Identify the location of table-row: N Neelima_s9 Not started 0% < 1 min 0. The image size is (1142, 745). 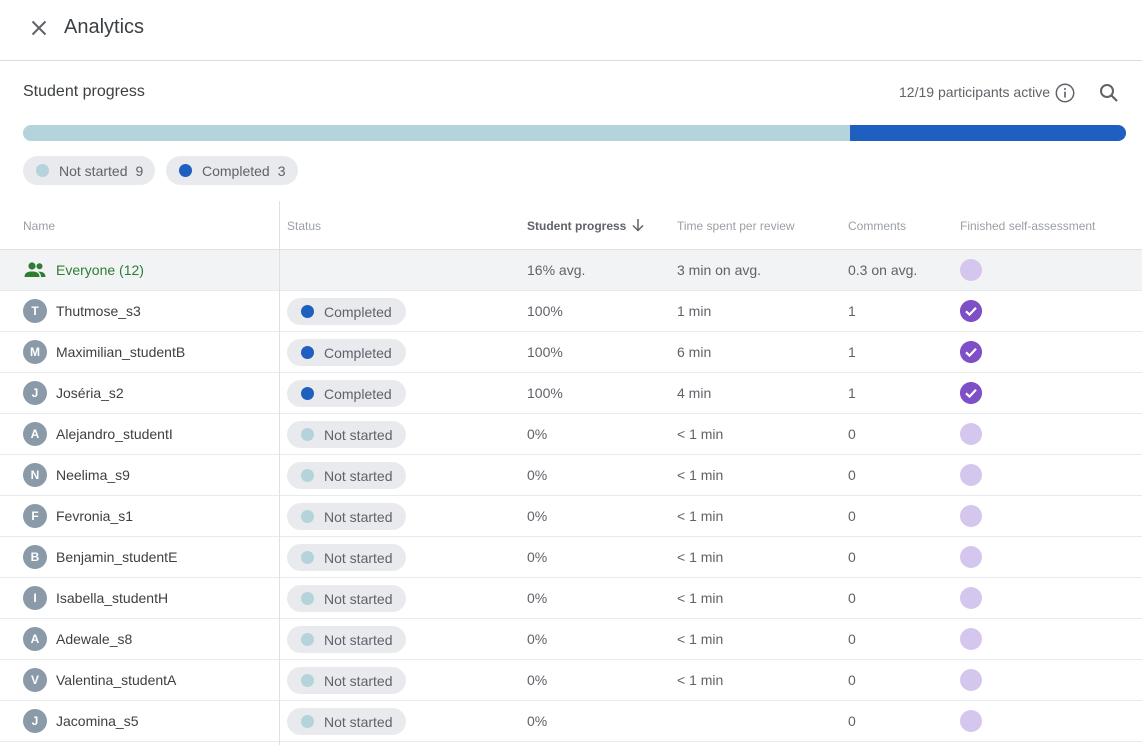
(571, 475).